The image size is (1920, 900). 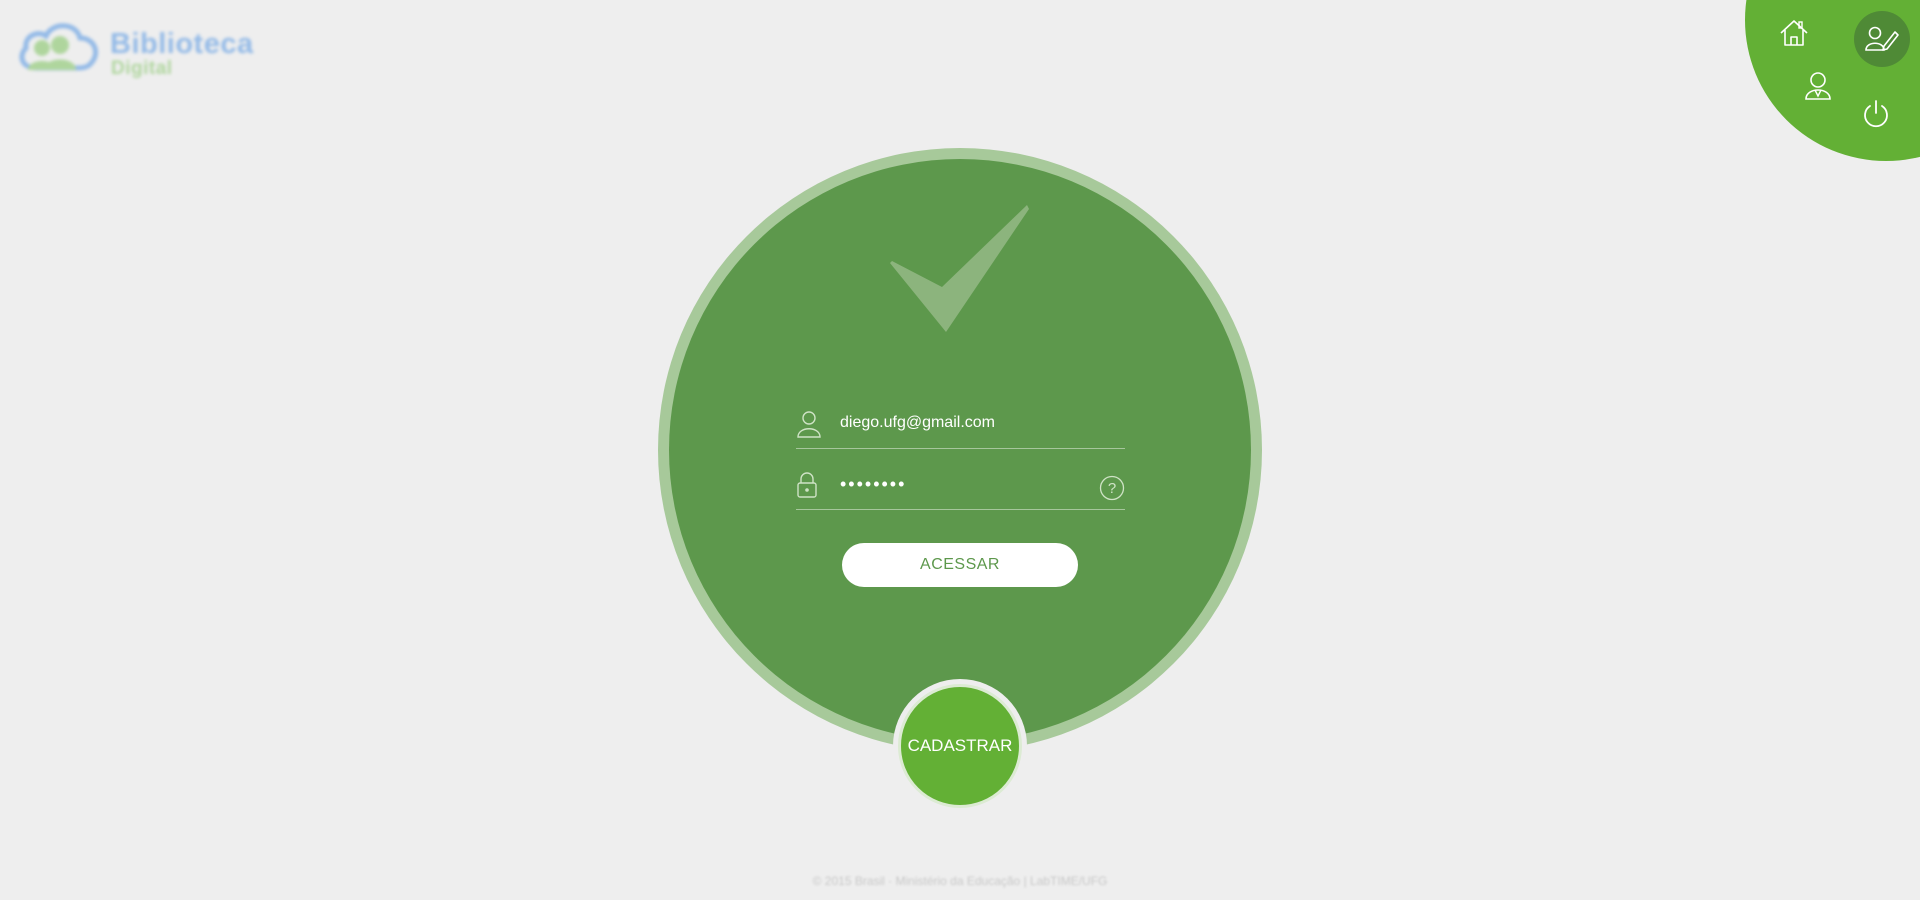 I want to click on logo: Biblioteca Digital, so click(x=134, y=49).